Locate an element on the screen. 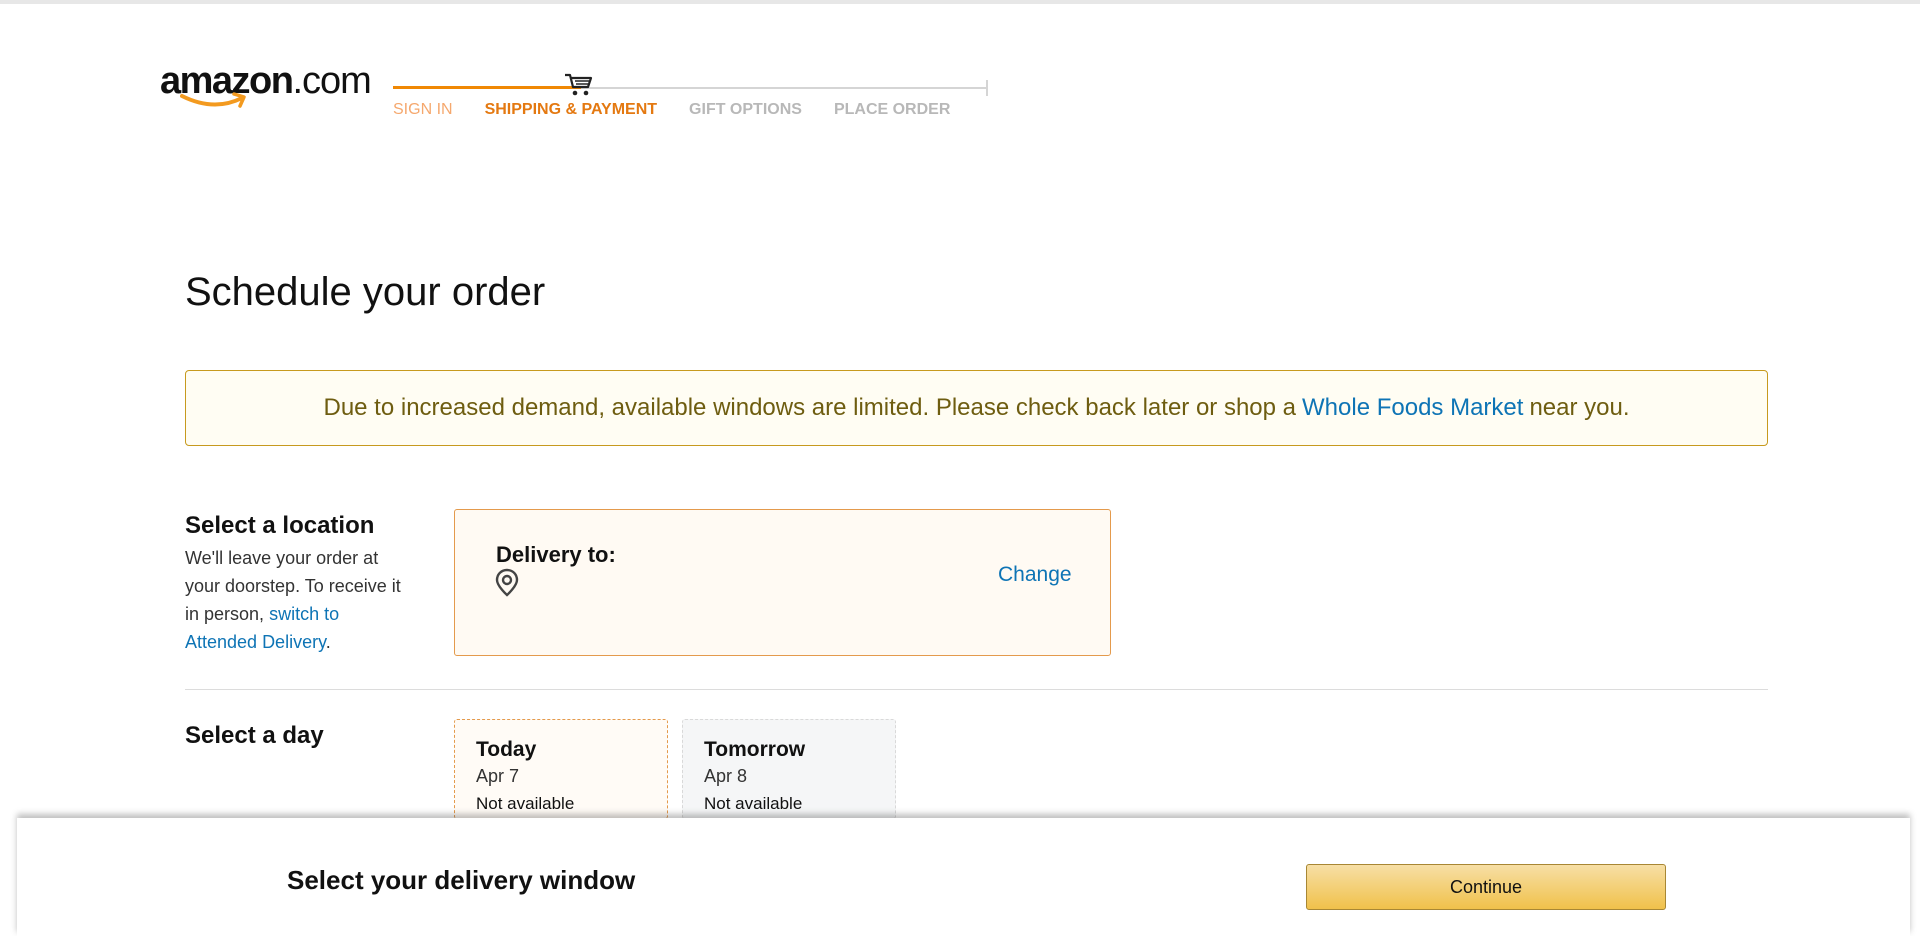  alert-text-end: near you. is located at coordinates (1579, 407).